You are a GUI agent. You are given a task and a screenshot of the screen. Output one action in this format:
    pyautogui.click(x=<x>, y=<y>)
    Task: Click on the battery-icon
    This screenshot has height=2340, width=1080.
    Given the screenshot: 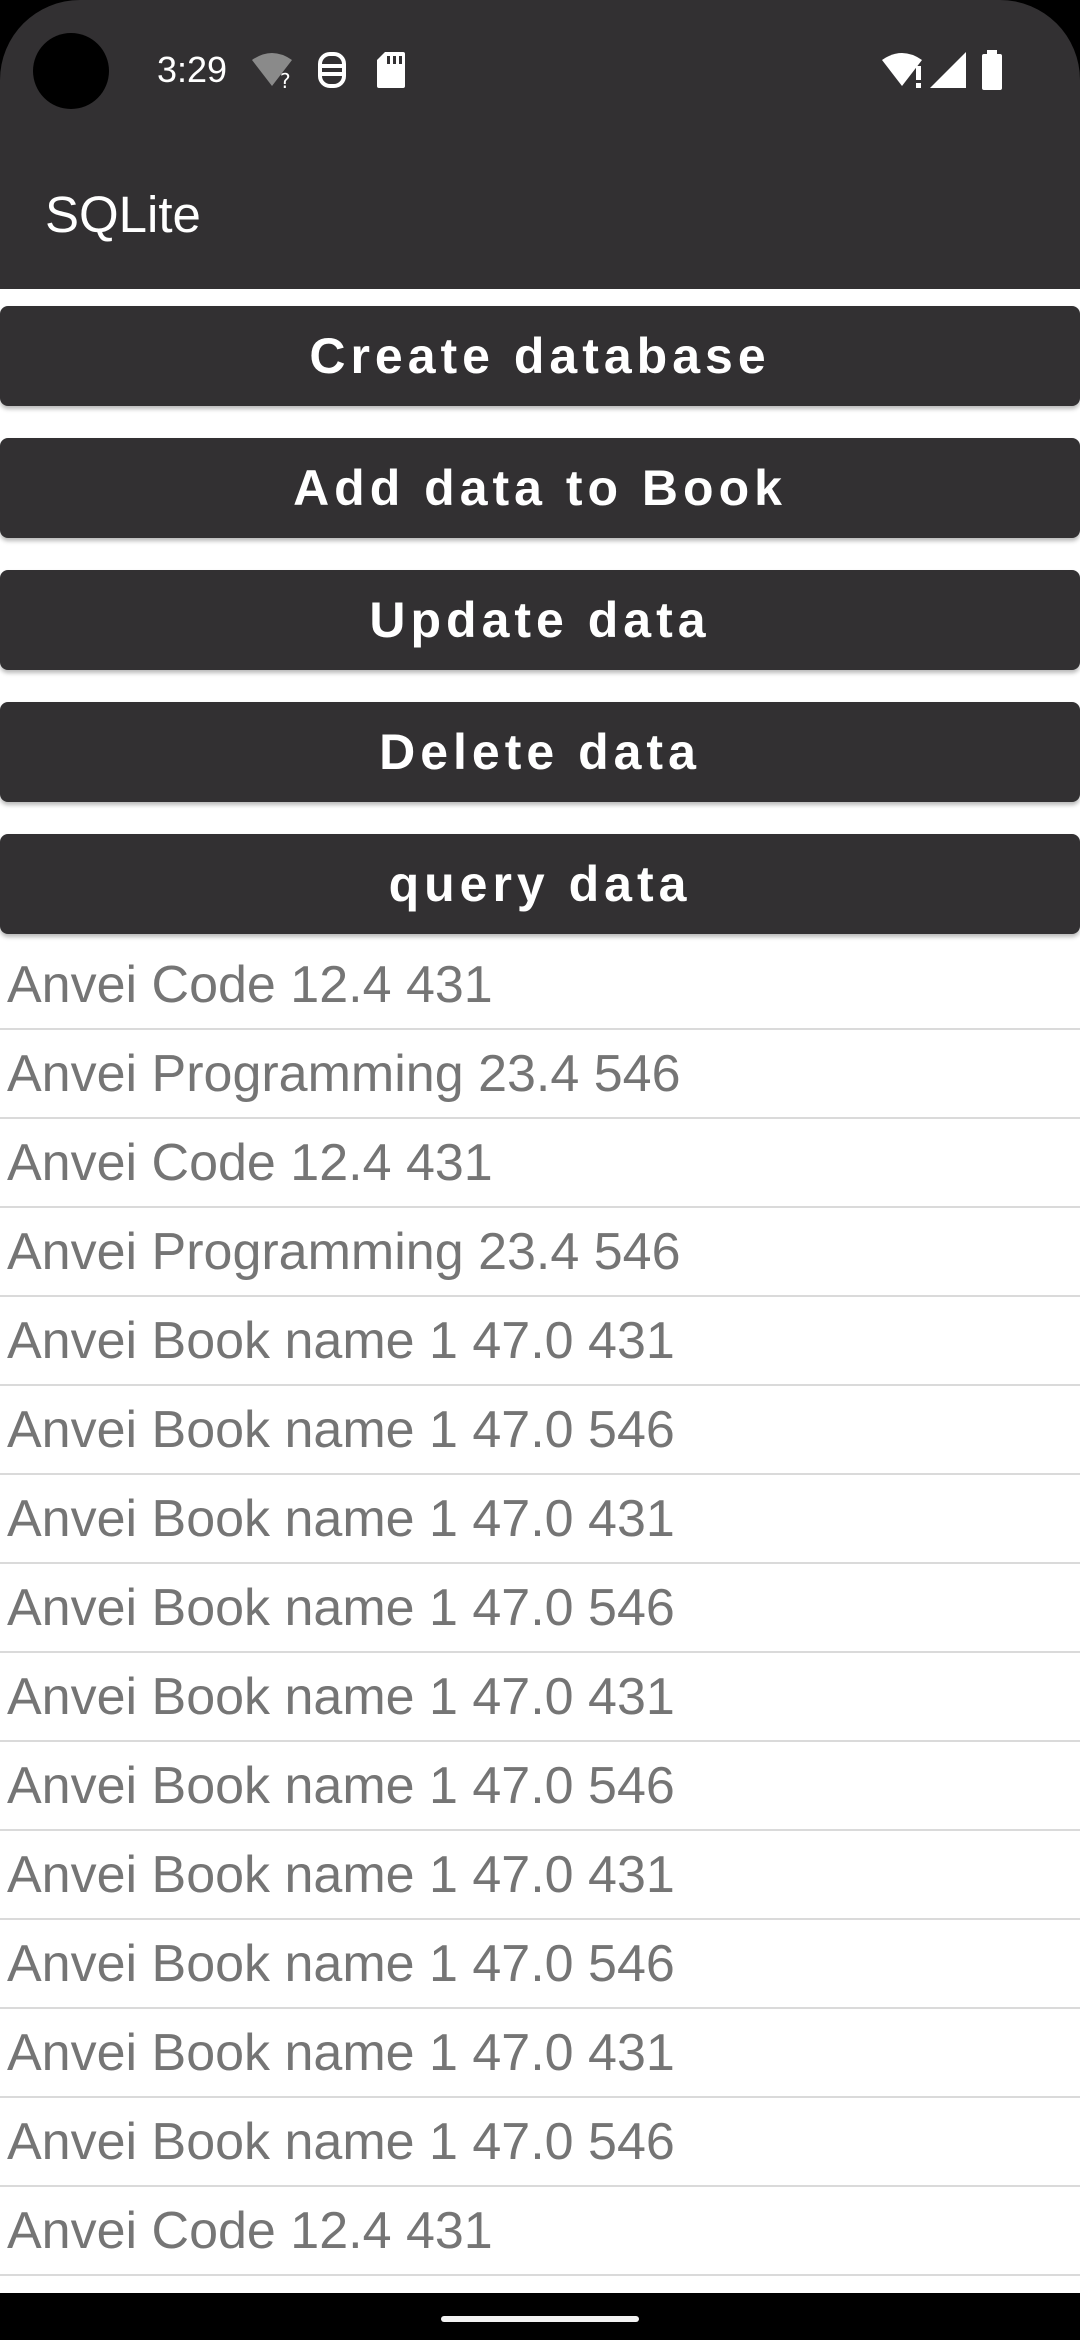 What is the action you would take?
    pyautogui.click(x=992, y=70)
    